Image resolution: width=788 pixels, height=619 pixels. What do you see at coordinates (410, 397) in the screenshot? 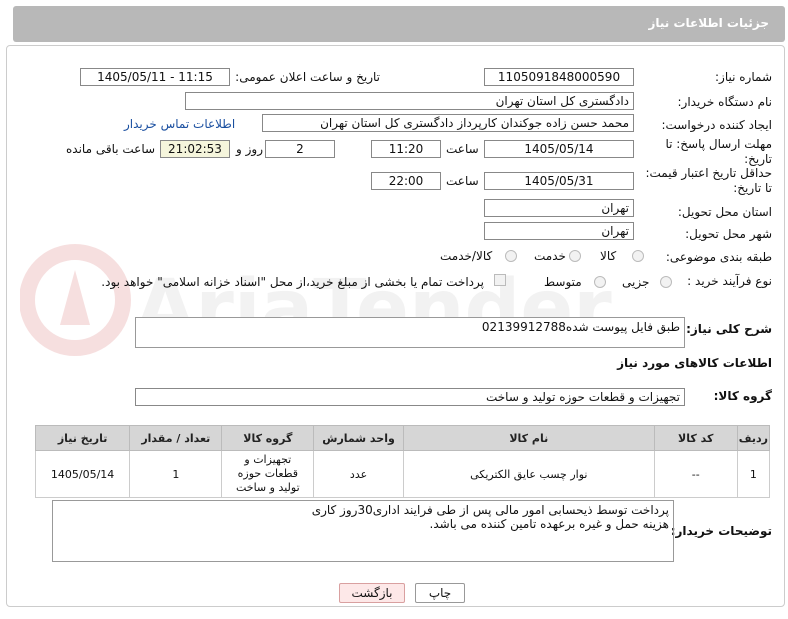
I see `goods-group-field: تجهیزات و قطعات حوزه تولید و ساخت` at bounding box center [410, 397].